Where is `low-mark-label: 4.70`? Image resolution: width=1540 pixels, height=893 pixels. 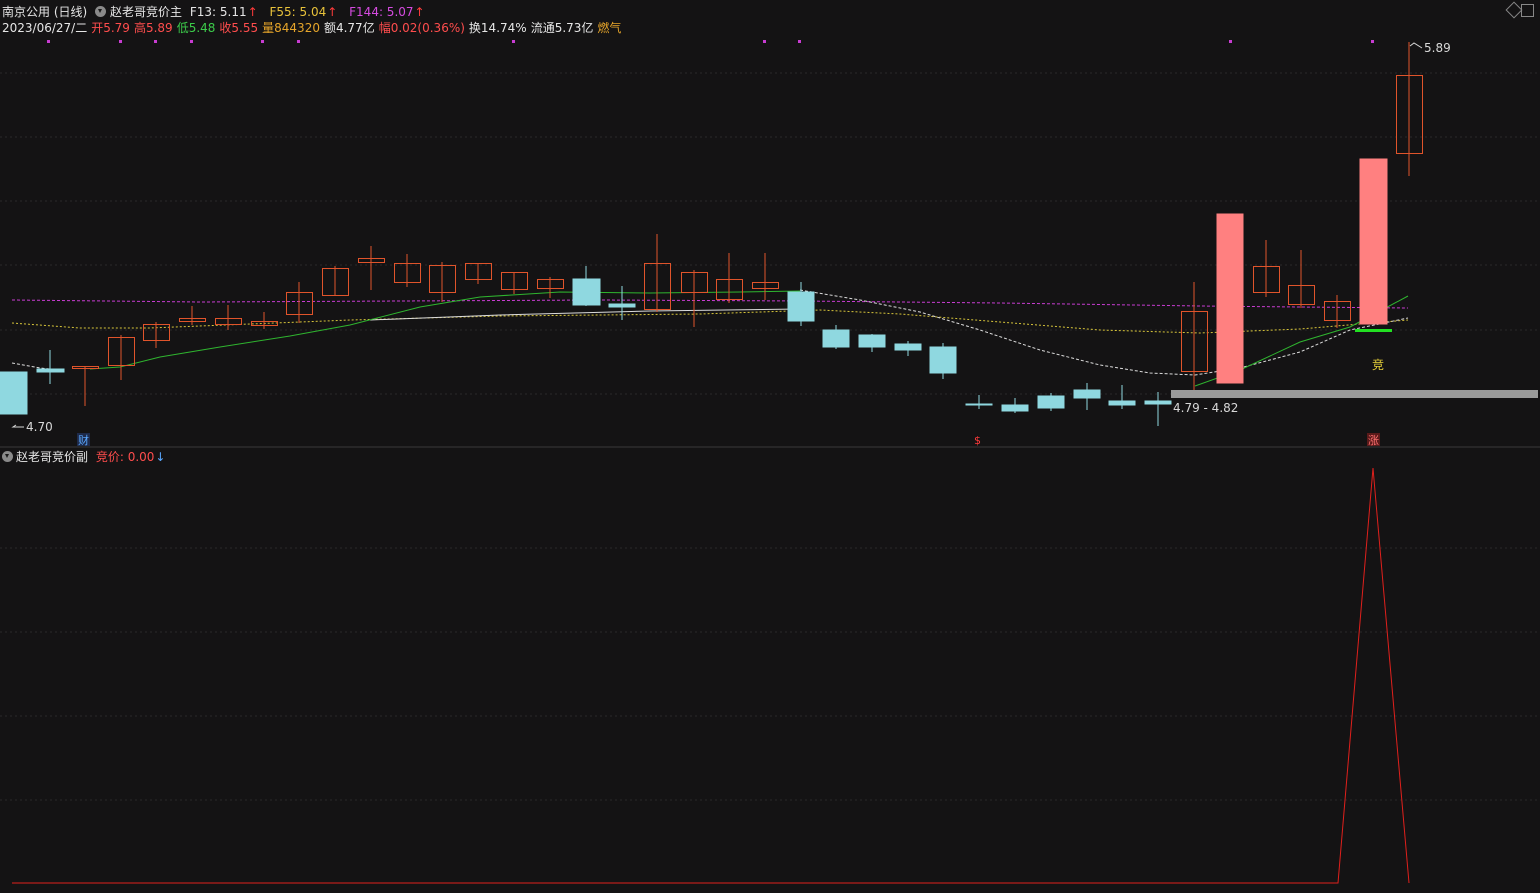
low-mark-label: 4.70 is located at coordinates (39, 427).